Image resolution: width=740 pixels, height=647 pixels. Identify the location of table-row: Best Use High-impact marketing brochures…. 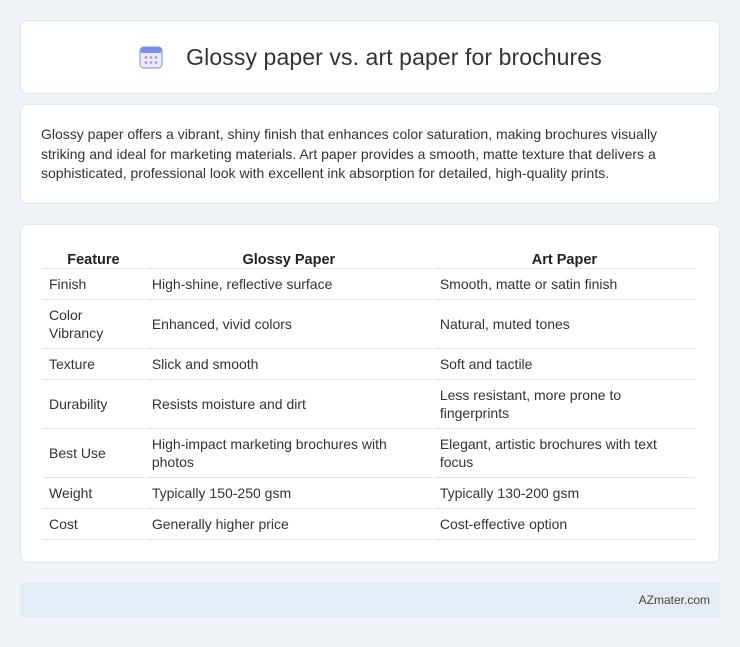
(369, 453).